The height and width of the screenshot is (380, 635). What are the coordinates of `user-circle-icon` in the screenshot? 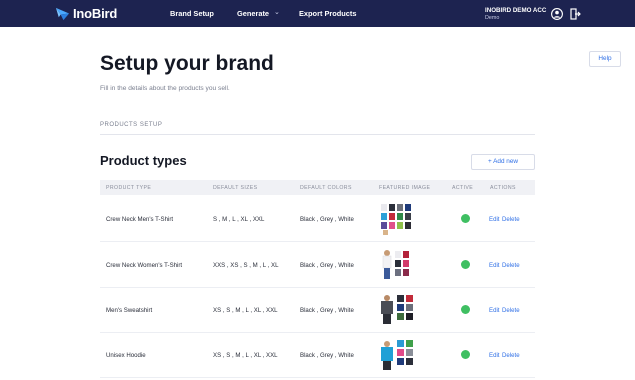 It's located at (557, 14).